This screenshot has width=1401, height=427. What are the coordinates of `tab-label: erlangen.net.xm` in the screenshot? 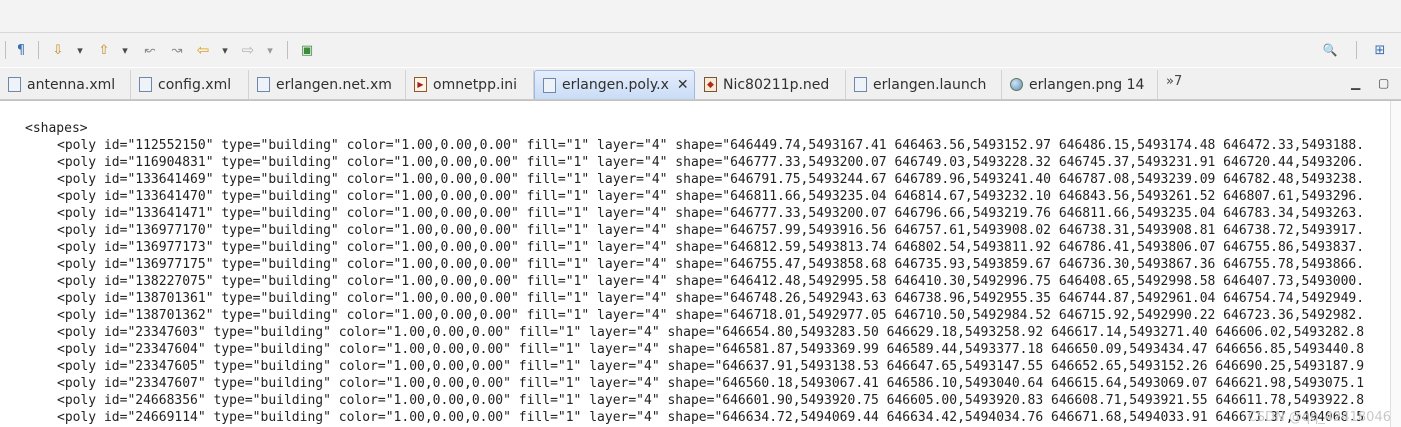 It's located at (334, 84).